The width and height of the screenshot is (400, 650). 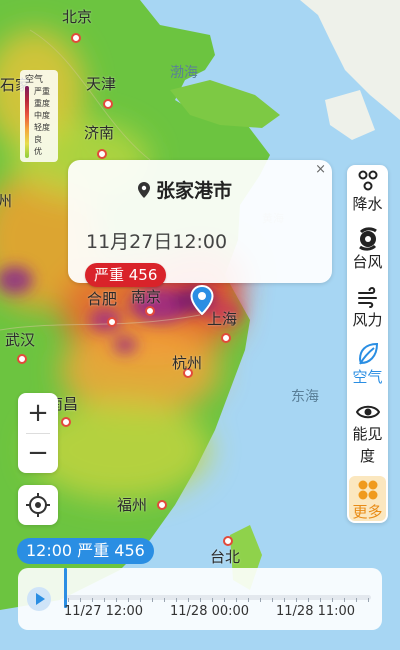 I want to click on city-label-taipei: 台北, so click(x=225, y=557).